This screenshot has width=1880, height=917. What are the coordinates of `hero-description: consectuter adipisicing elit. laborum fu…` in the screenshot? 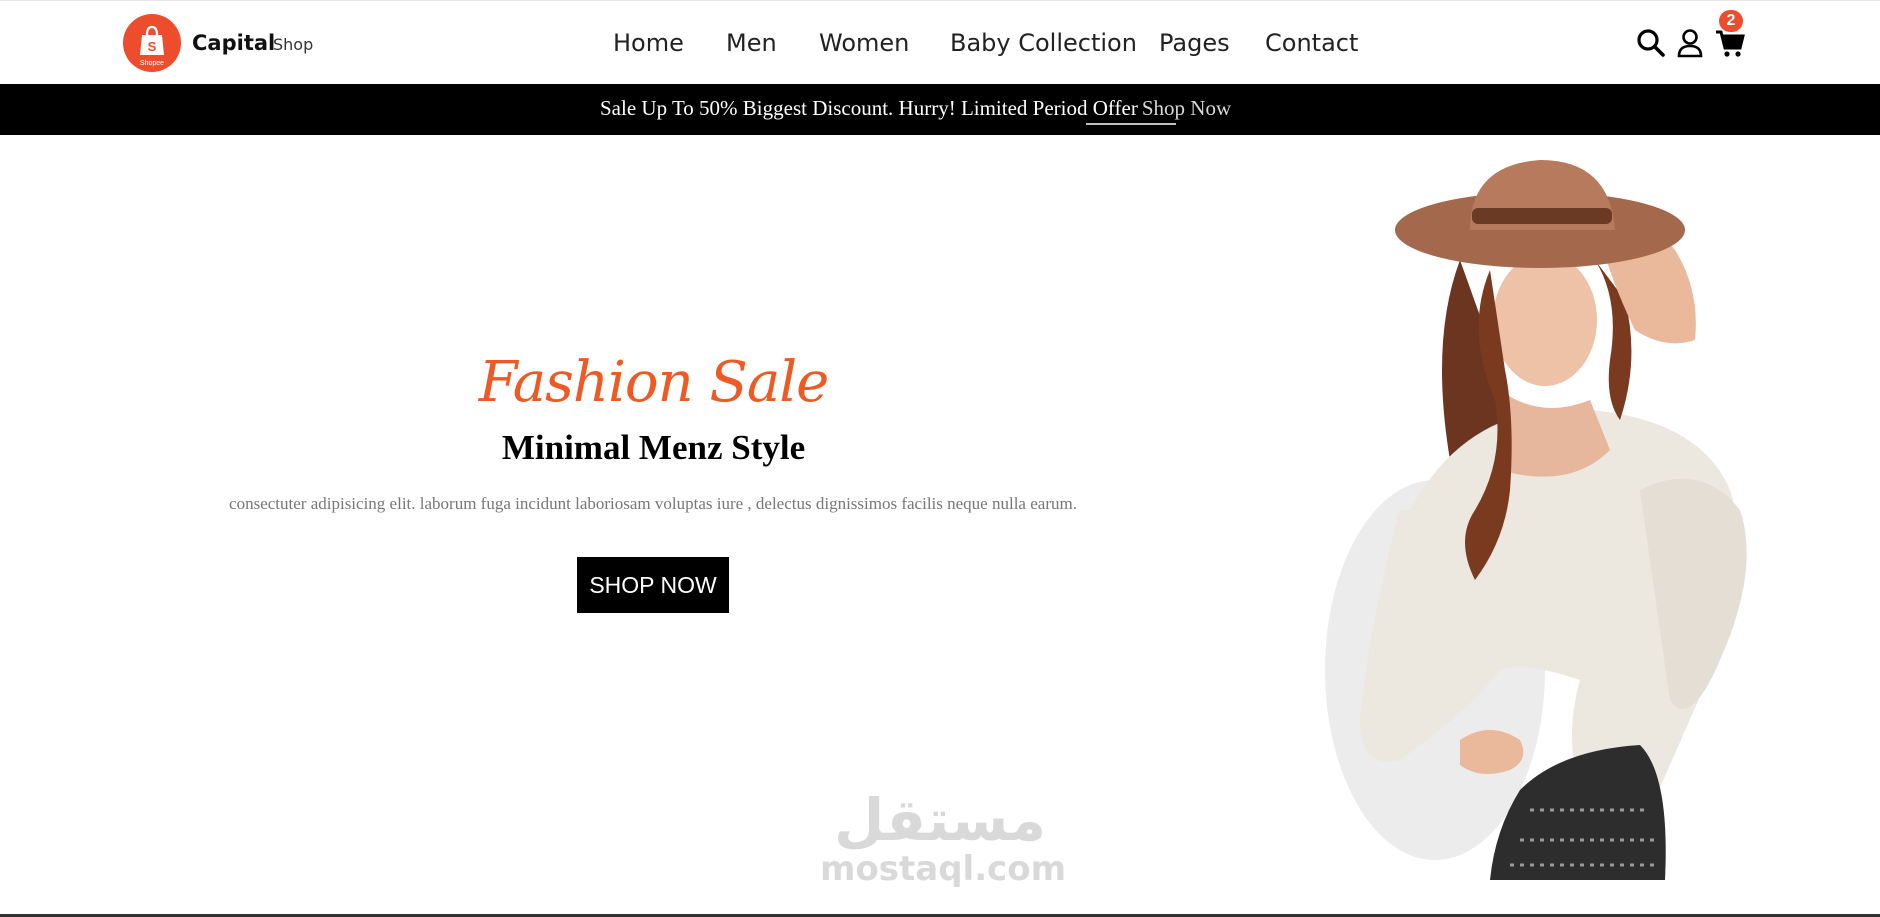 It's located at (653, 503).